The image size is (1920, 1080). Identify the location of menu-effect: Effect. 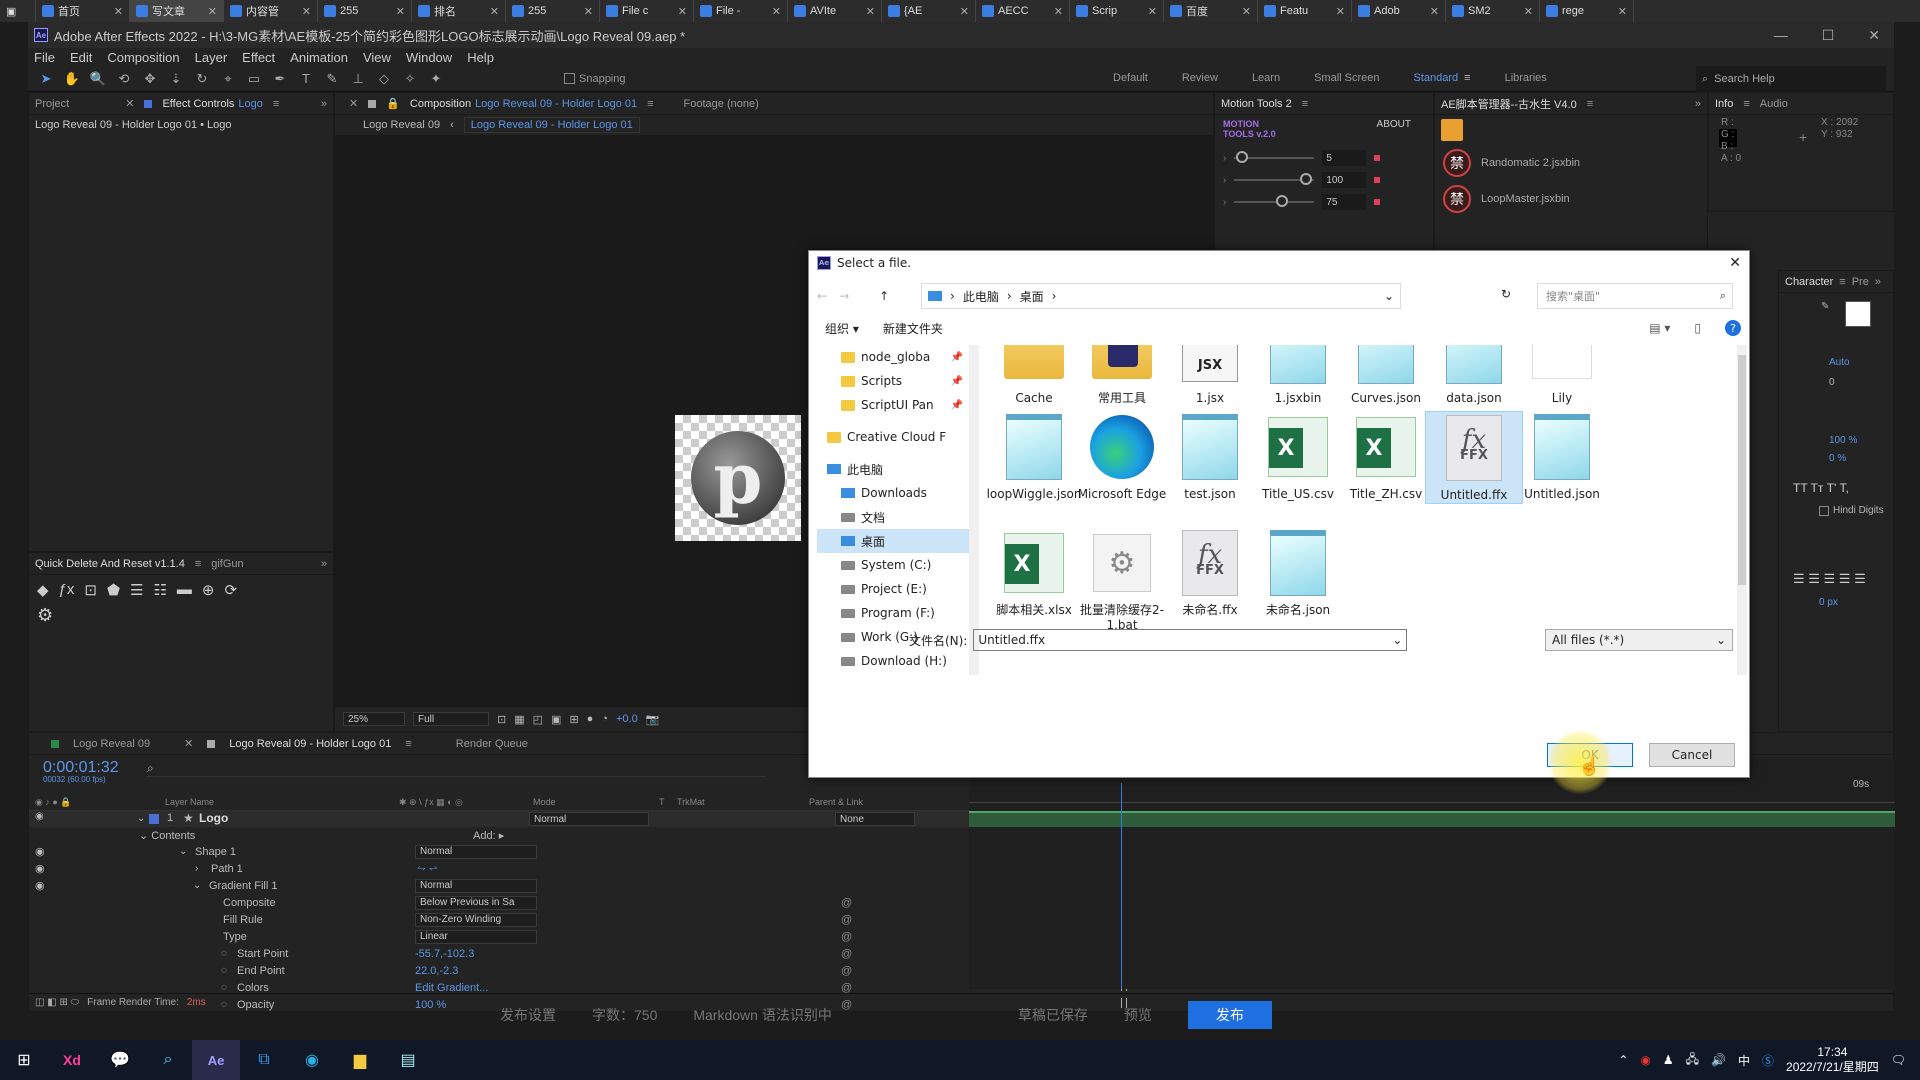
(258, 57).